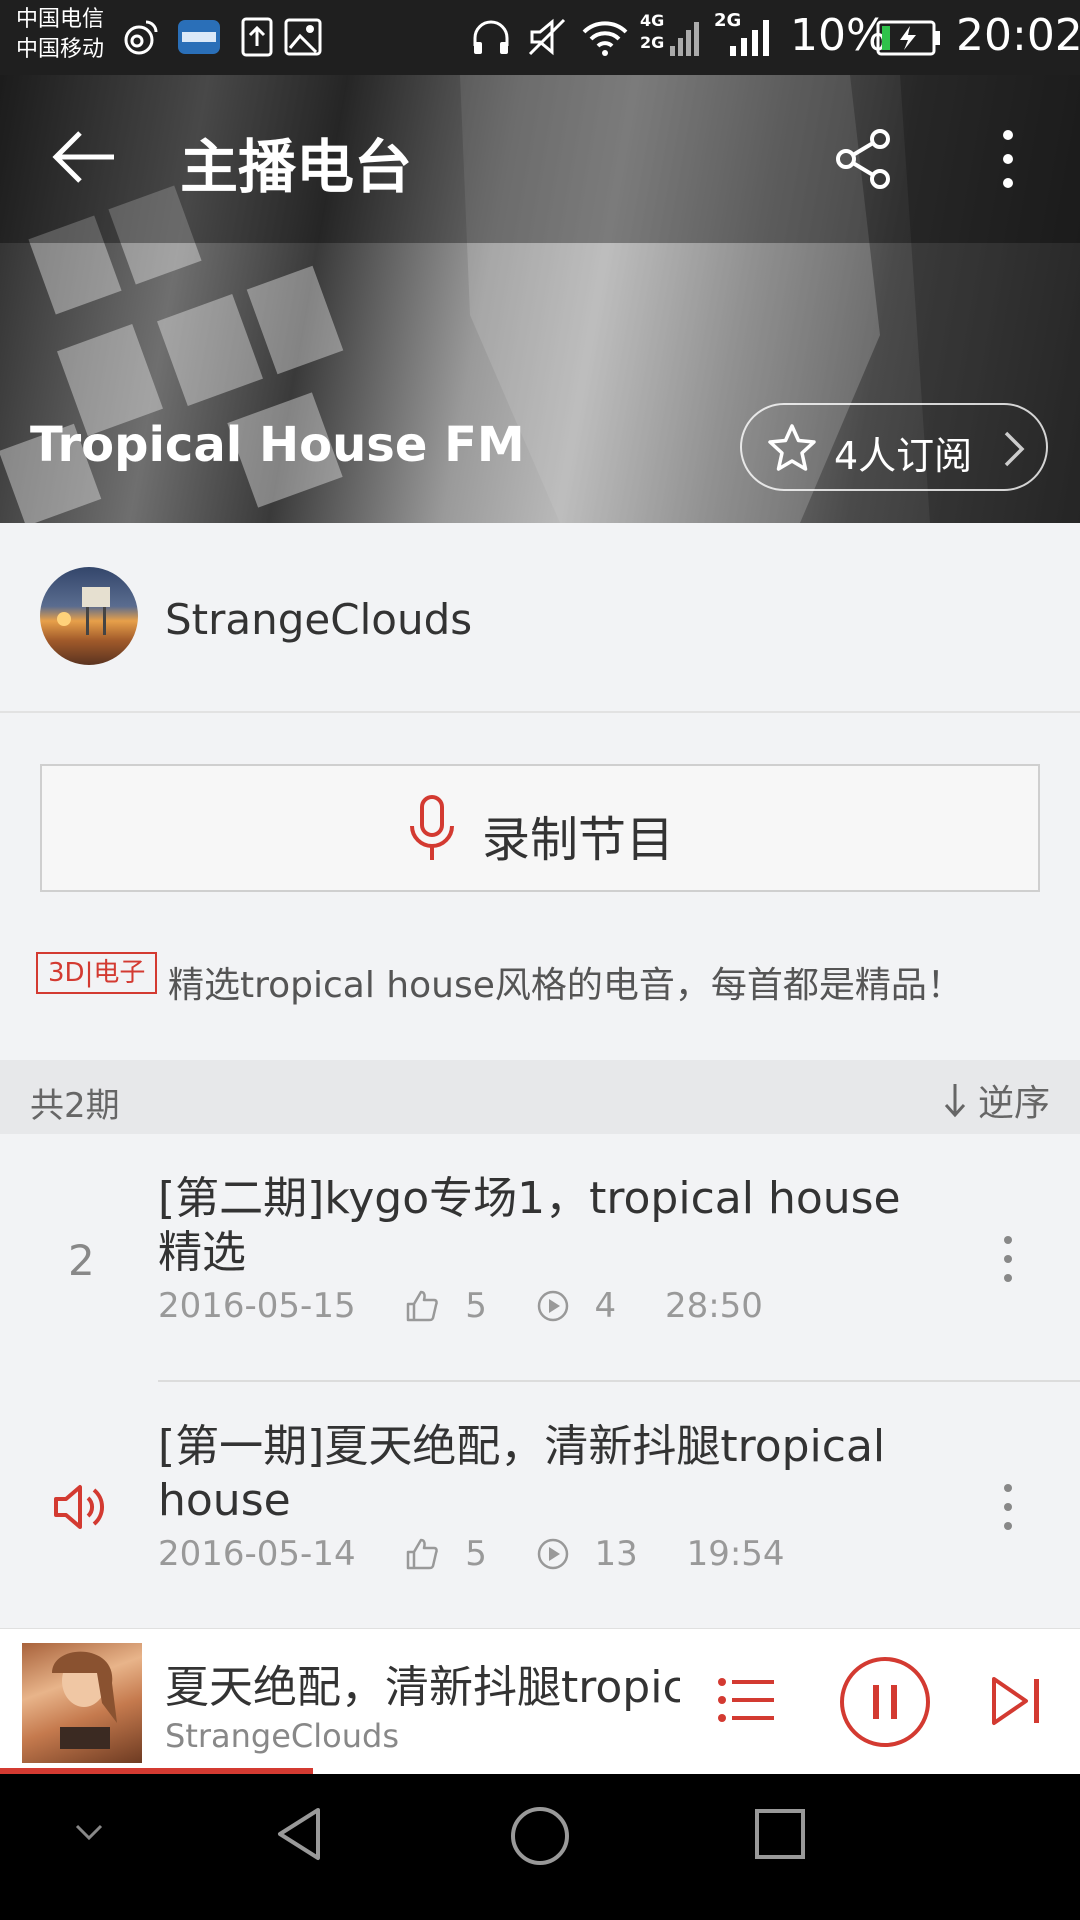 This screenshot has height=1920, width=1080. I want to click on system-navigation-bar, so click(540, 1847).